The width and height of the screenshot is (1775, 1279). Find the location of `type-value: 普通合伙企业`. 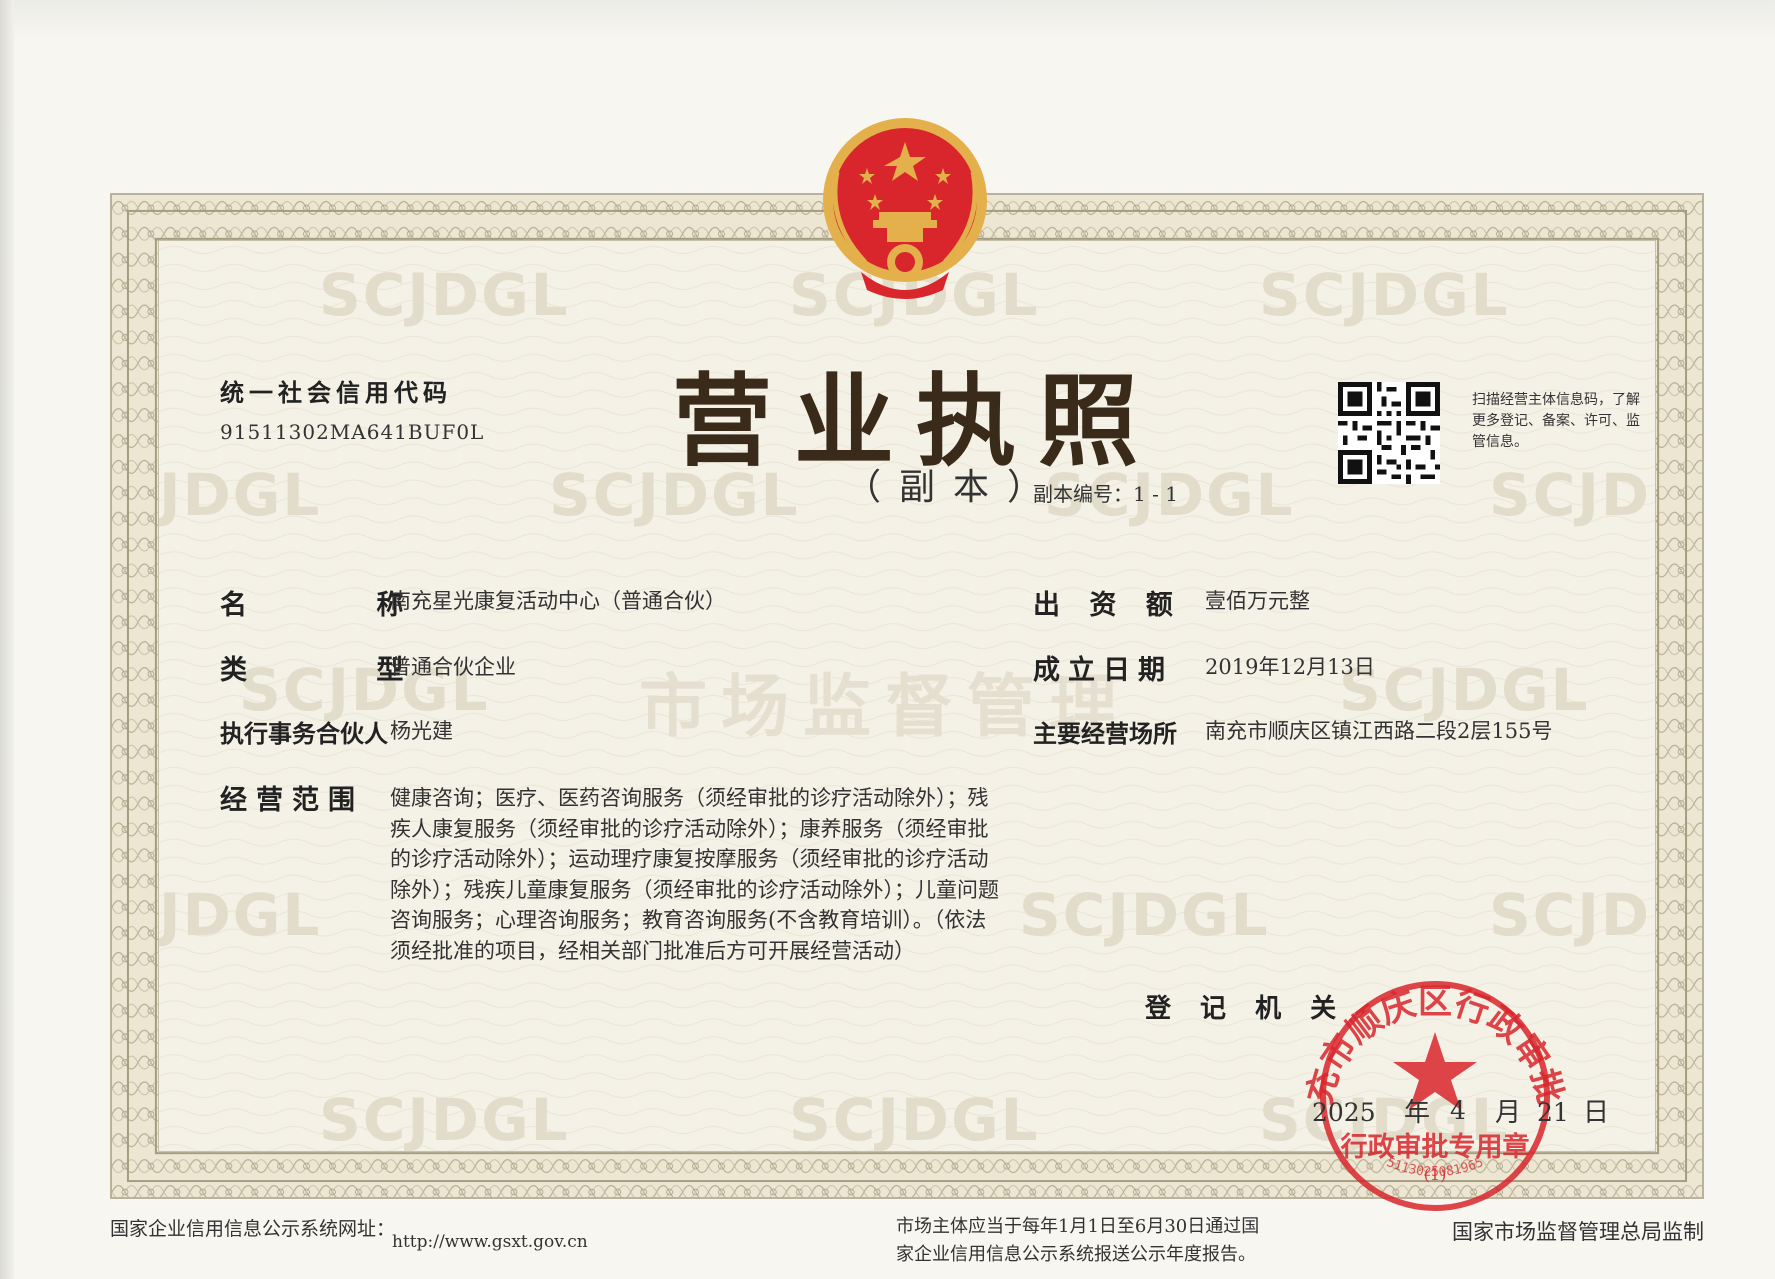

type-value: 普通合伙企业 is located at coordinates (453, 667).